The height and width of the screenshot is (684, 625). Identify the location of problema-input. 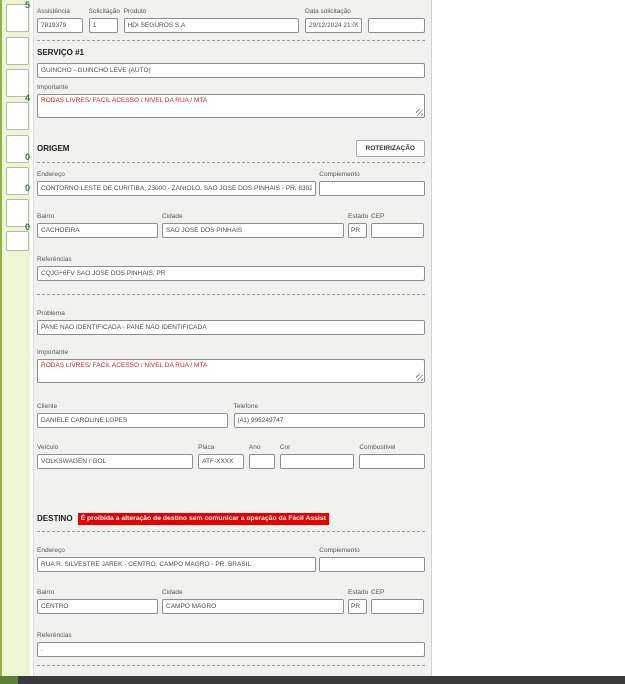
(231, 327).